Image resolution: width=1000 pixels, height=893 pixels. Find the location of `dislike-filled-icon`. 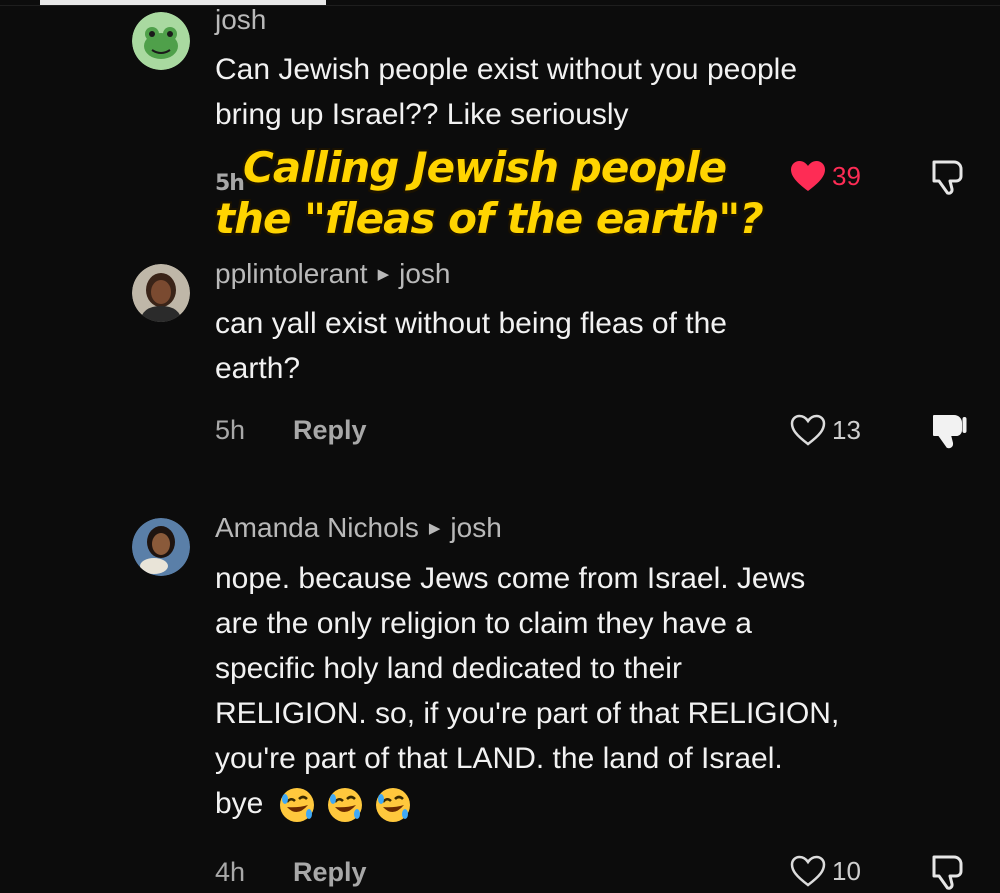

dislike-filled-icon is located at coordinates (949, 431).